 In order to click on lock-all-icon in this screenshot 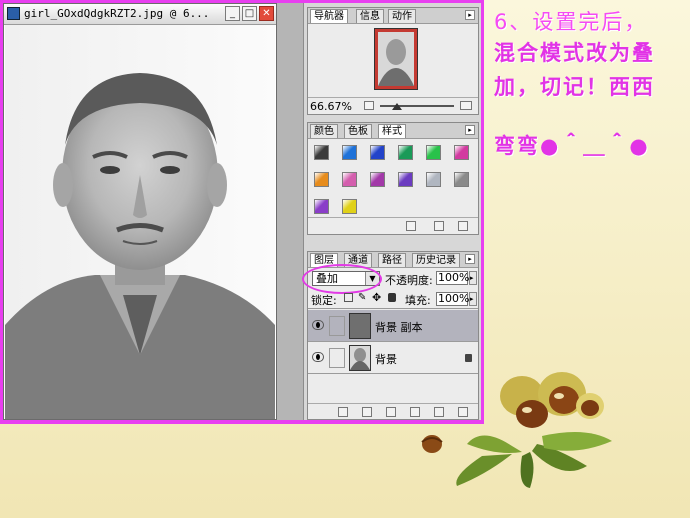, I will do `click(392, 297)`.